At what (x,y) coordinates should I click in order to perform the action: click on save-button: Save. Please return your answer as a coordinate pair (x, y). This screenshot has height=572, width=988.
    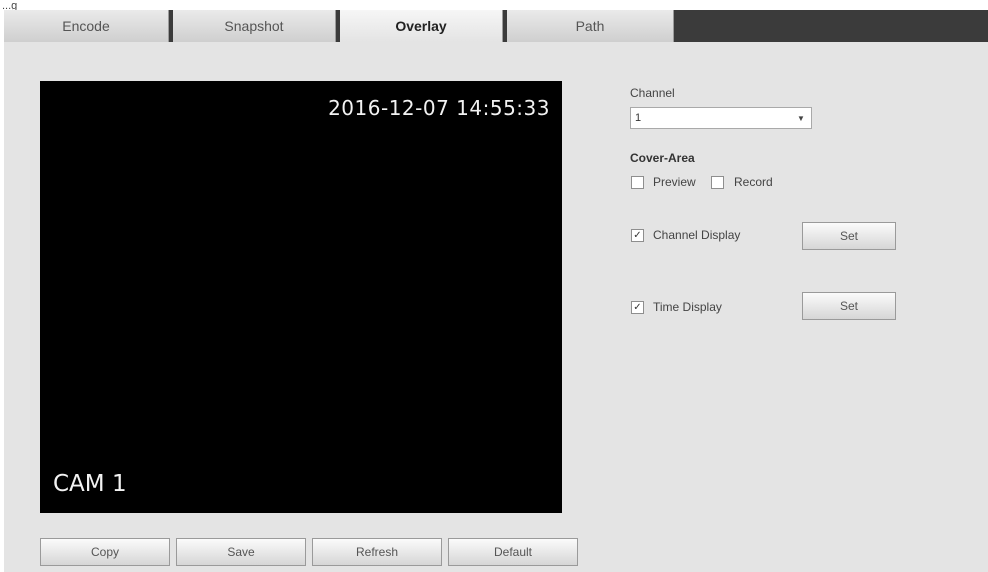
    Looking at the image, I should click on (241, 552).